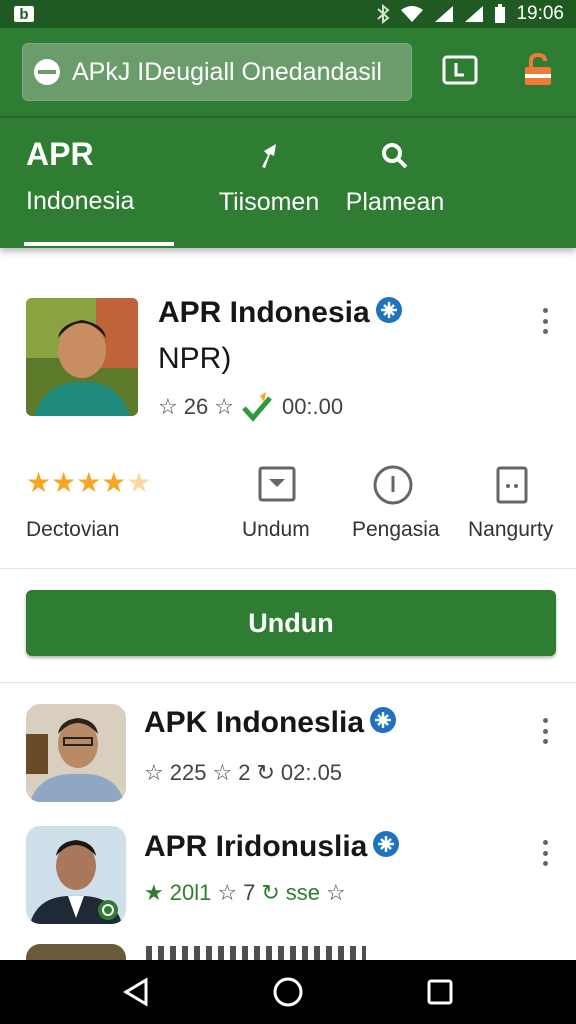 The height and width of the screenshot is (1024, 576). What do you see at coordinates (383, 14) in the screenshot?
I see `bluetooth-icon` at bounding box center [383, 14].